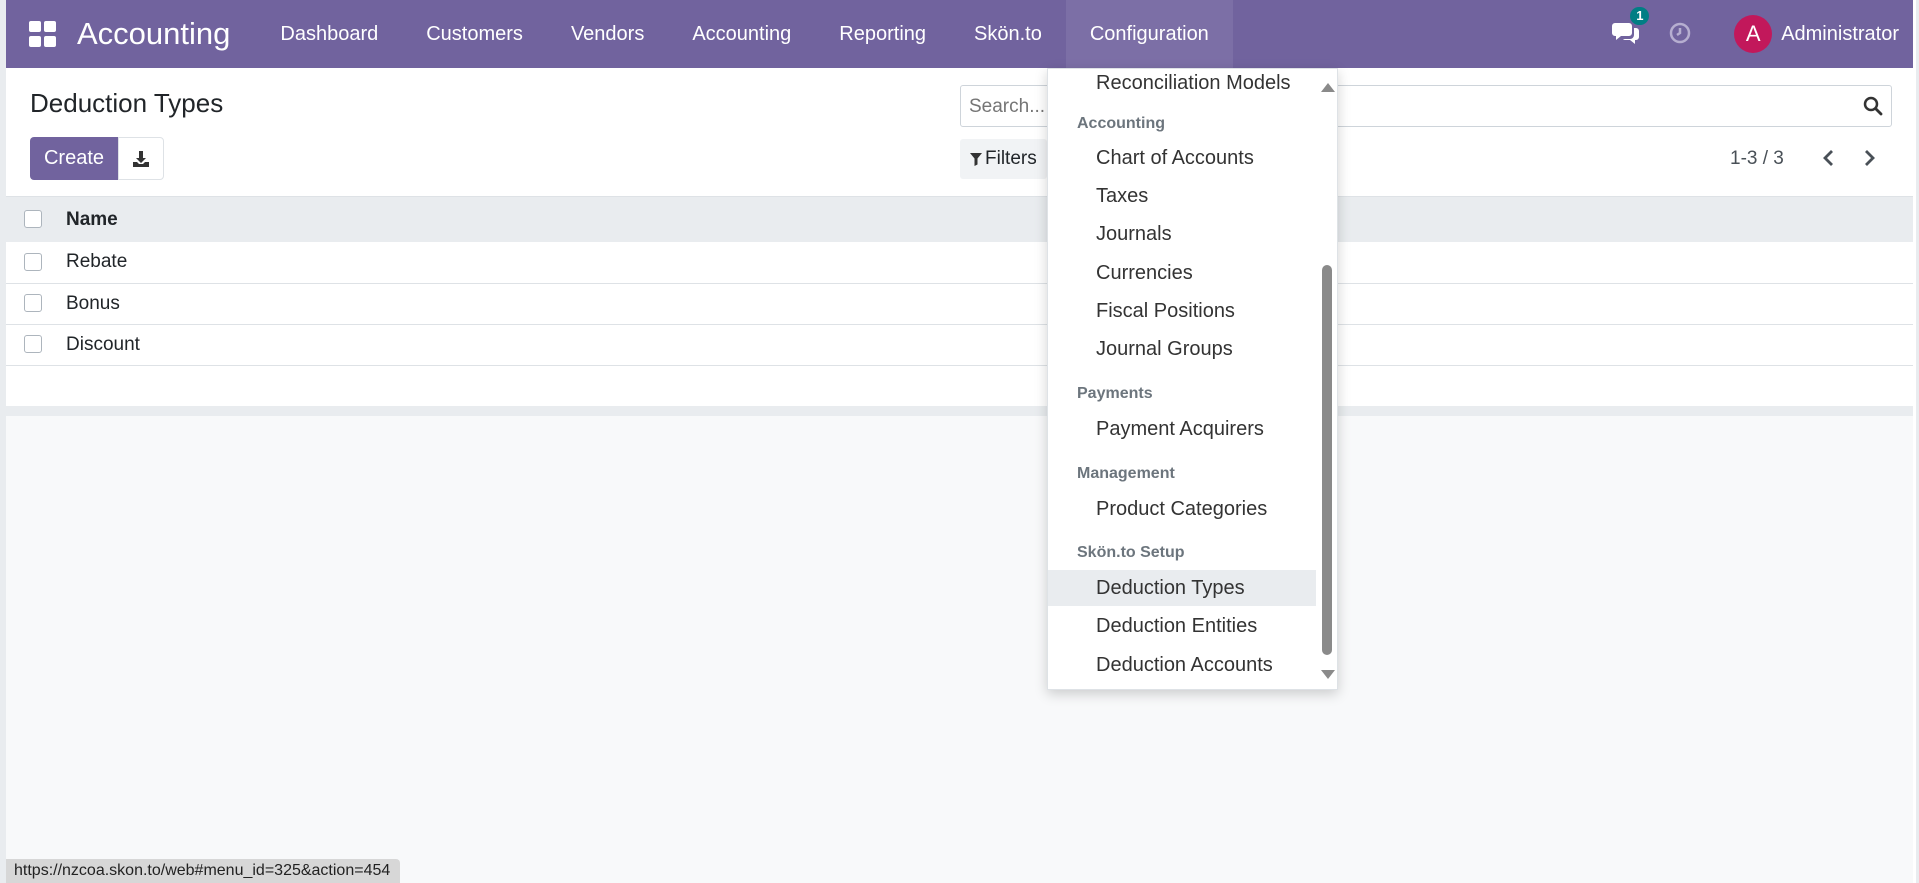 This screenshot has height=883, width=1919. I want to click on dropdown-item-journals: Journals, so click(1182, 234).